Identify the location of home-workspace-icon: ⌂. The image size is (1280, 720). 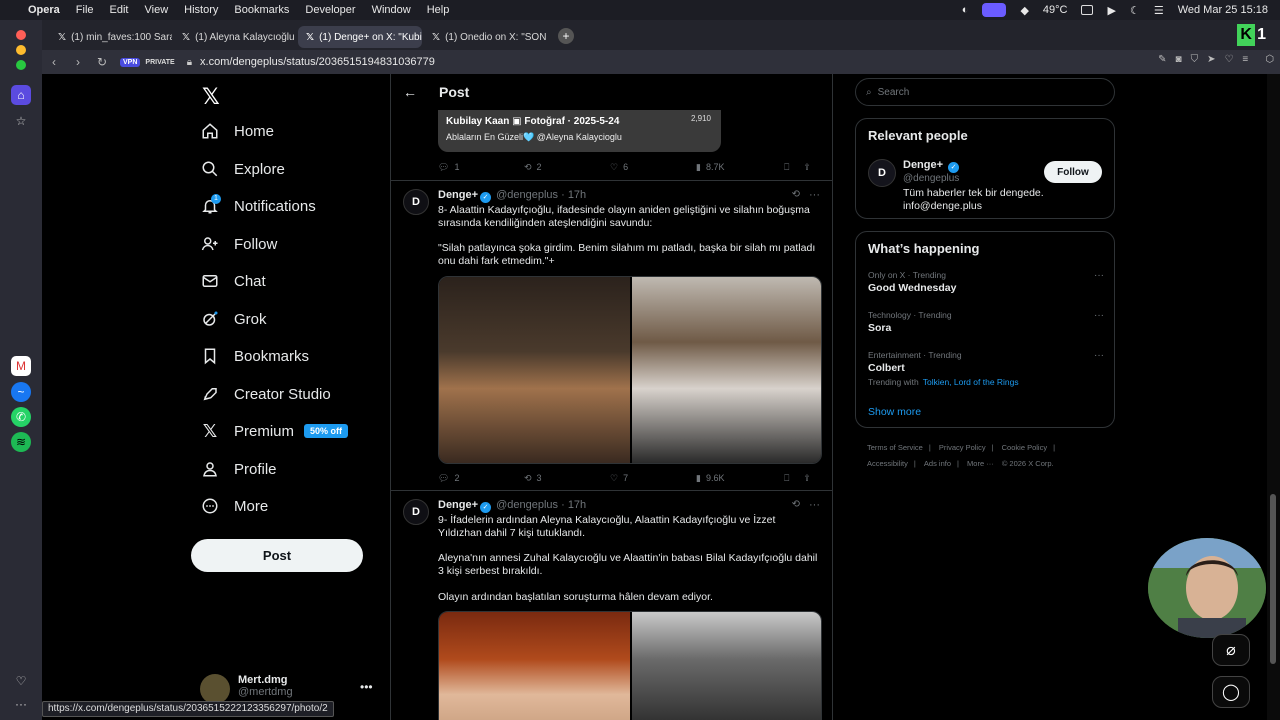
(21, 95).